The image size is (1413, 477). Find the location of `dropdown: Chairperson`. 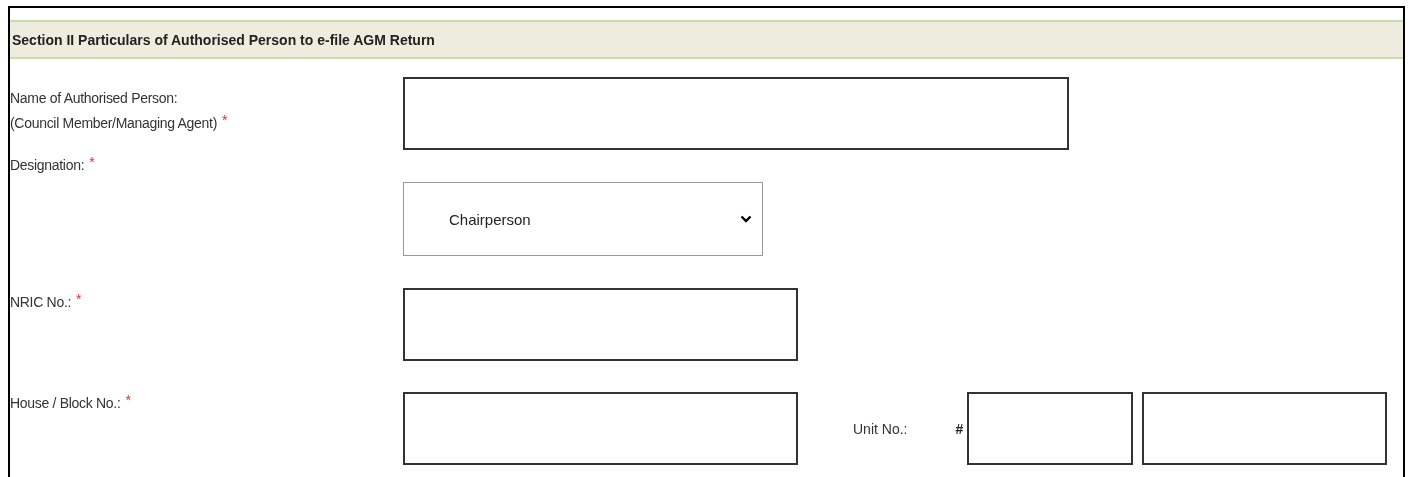

dropdown: Chairperson is located at coordinates (583, 219).